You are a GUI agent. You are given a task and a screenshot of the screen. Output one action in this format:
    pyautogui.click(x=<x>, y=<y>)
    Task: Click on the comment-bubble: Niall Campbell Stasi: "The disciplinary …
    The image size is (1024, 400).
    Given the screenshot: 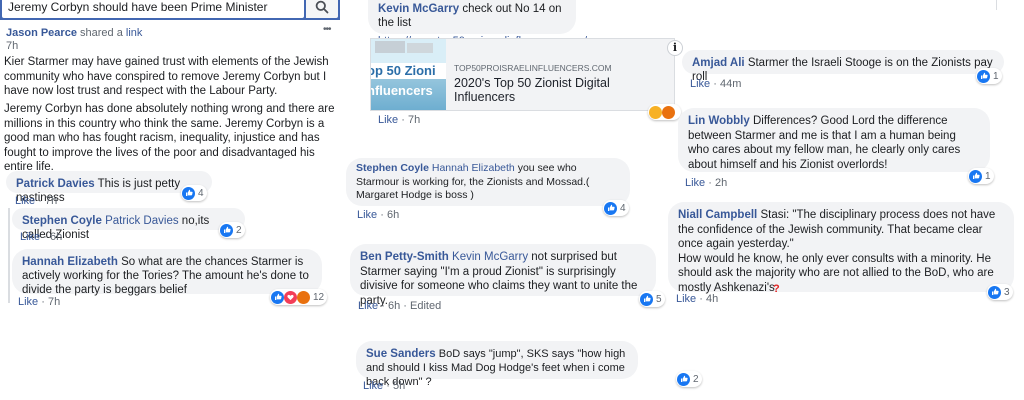 What is the action you would take?
    pyautogui.click(x=841, y=248)
    